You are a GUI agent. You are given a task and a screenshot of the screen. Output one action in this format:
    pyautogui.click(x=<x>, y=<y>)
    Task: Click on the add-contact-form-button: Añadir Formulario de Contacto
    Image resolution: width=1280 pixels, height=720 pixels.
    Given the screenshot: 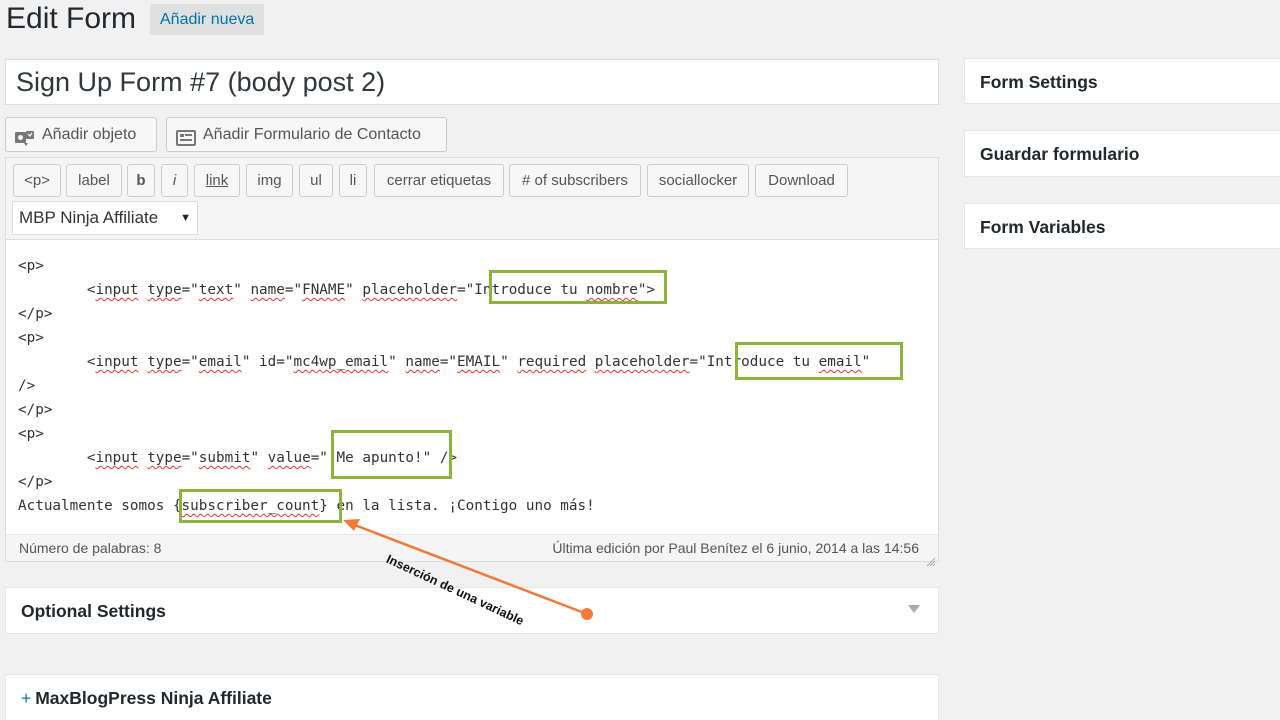 What is the action you would take?
    pyautogui.click(x=306, y=134)
    